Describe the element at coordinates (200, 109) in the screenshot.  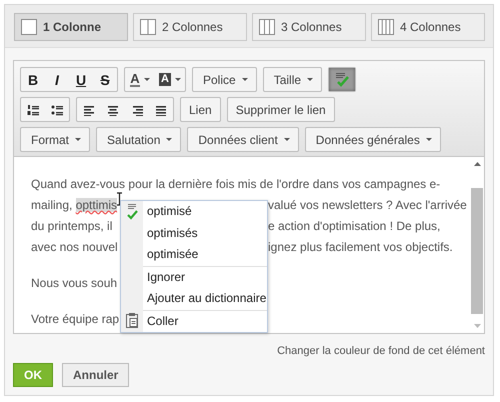
I see `toolbar-button: Lien` at that location.